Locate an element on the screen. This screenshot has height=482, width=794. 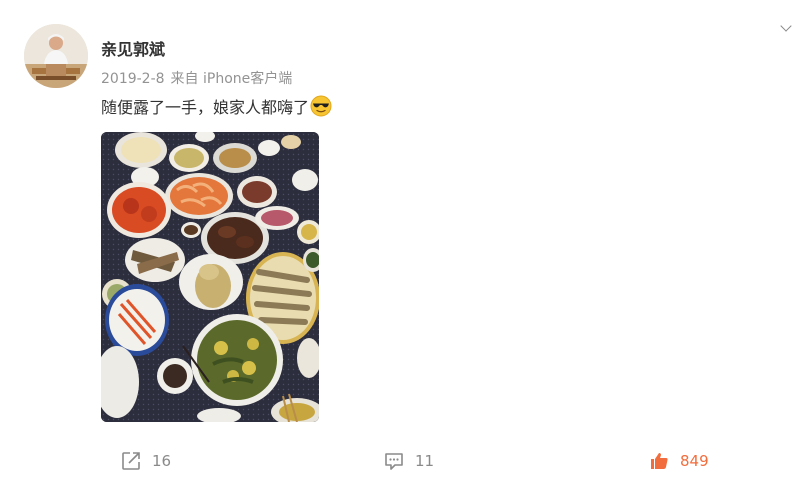
post-meta: 2019-2-8 来自 iPhone客户端 is located at coordinates (196, 78).